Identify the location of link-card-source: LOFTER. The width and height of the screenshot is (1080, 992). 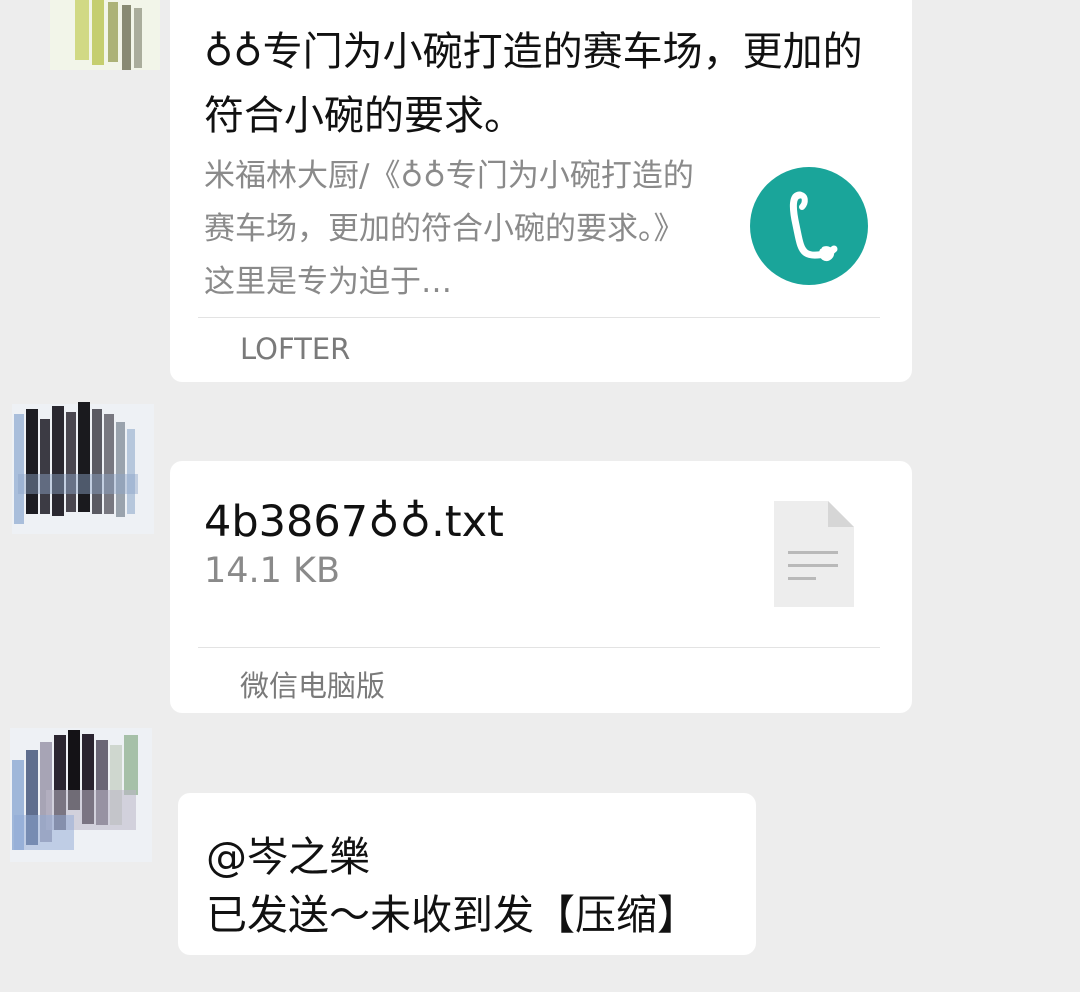
(295, 349).